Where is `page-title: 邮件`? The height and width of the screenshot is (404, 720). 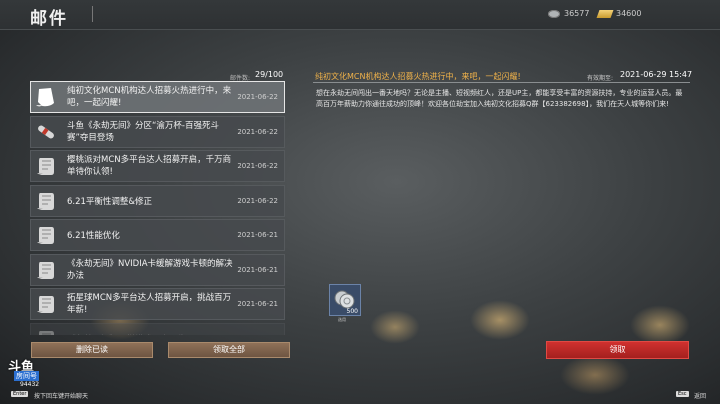 page-title: 邮件 is located at coordinates (49, 19).